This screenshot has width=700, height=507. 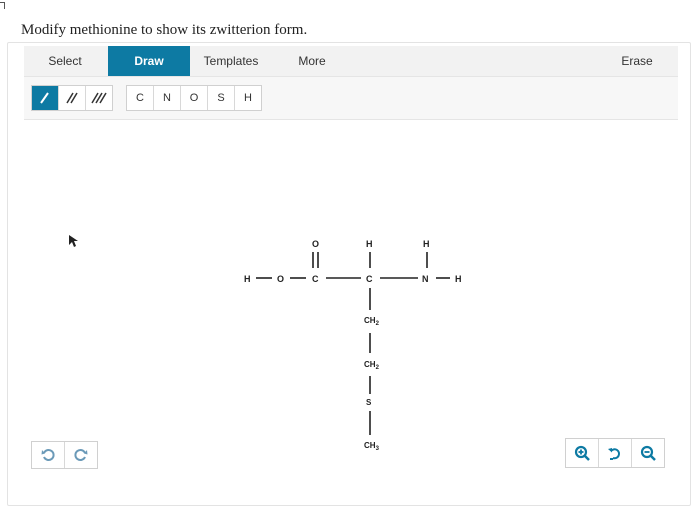 I want to click on atom-ch2-1: CH2, so click(x=372, y=321).